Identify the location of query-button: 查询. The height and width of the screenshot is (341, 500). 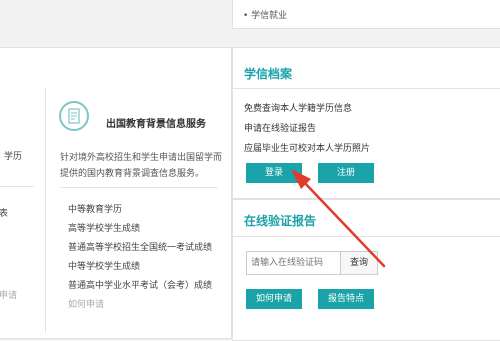
(359, 263).